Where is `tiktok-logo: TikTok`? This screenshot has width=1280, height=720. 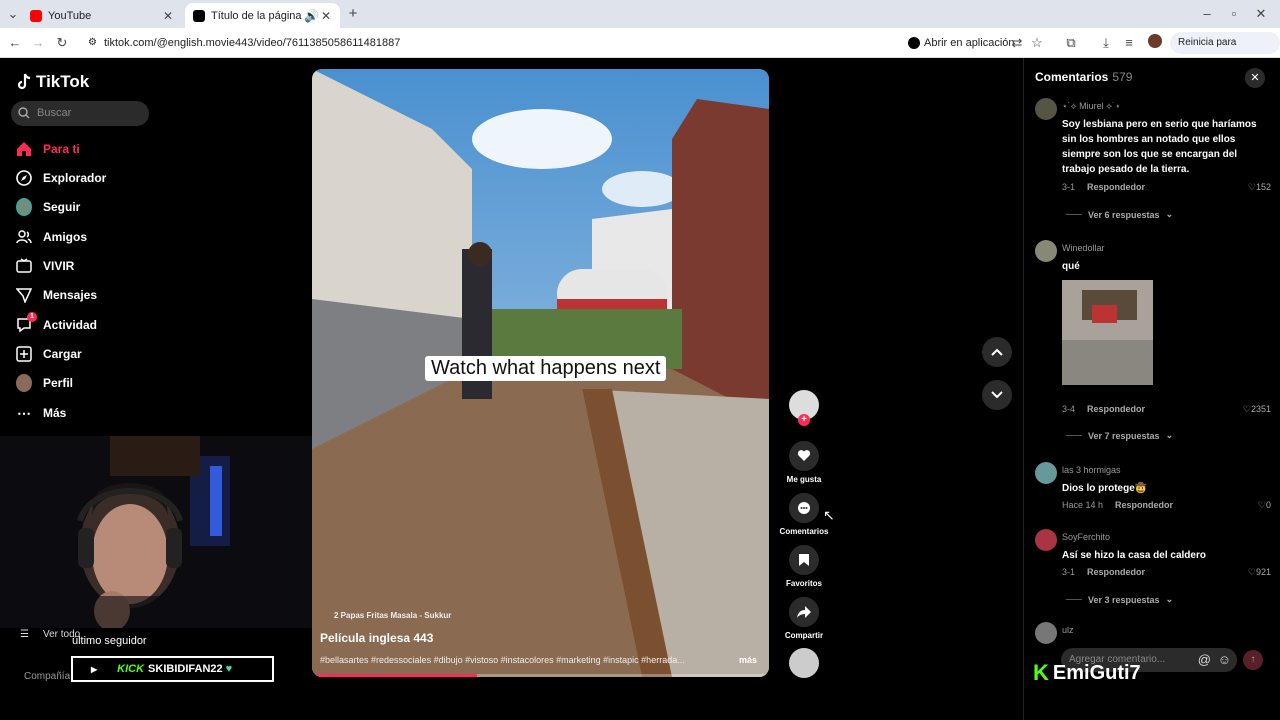 tiktok-logo: TikTok is located at coordinates (52, 82).